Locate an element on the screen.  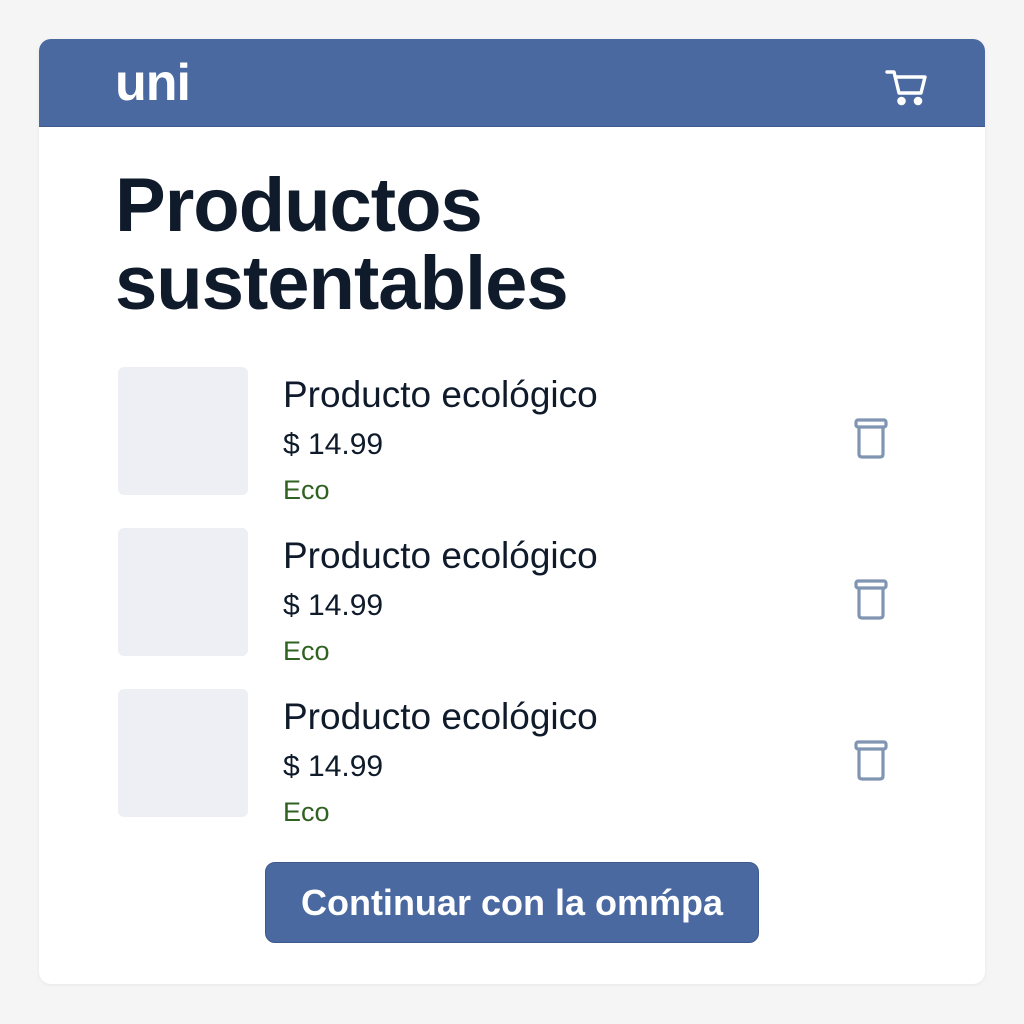
shopping-cart-icon is located at coordinates (907, 86).